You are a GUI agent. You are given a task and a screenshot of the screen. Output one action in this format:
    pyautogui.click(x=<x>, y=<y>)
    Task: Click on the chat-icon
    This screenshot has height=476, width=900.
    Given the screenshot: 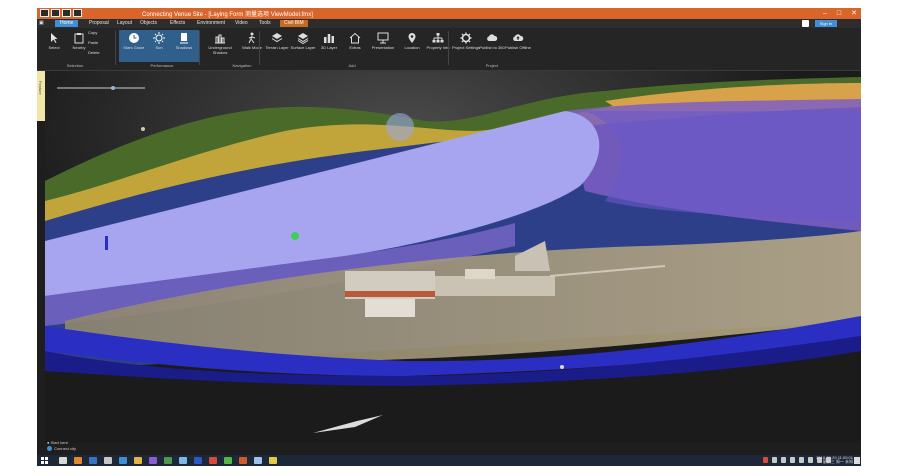 What is the action you would take?
    pyautogui.click(x=228, y=460)
    